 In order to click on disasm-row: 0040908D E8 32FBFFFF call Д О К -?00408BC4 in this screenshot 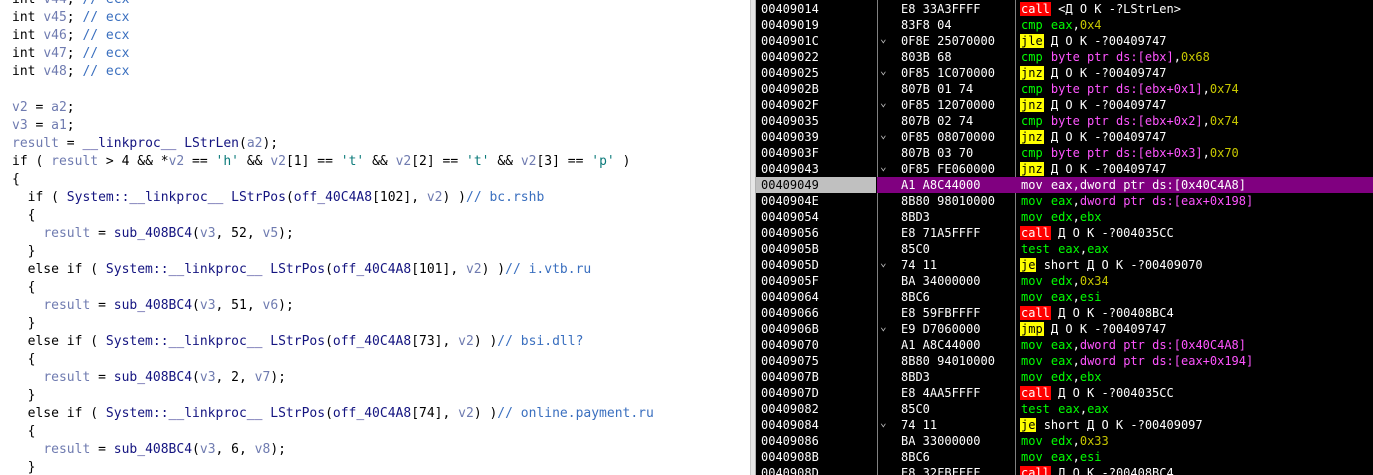, I will do `click(1064, 470)`.